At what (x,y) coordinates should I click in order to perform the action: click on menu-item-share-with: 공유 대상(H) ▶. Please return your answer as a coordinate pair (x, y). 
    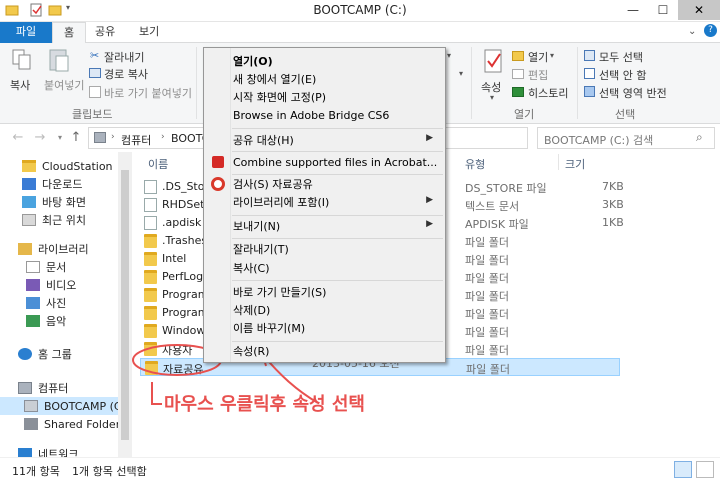
    Looking at the image, I should click on (324, 140).